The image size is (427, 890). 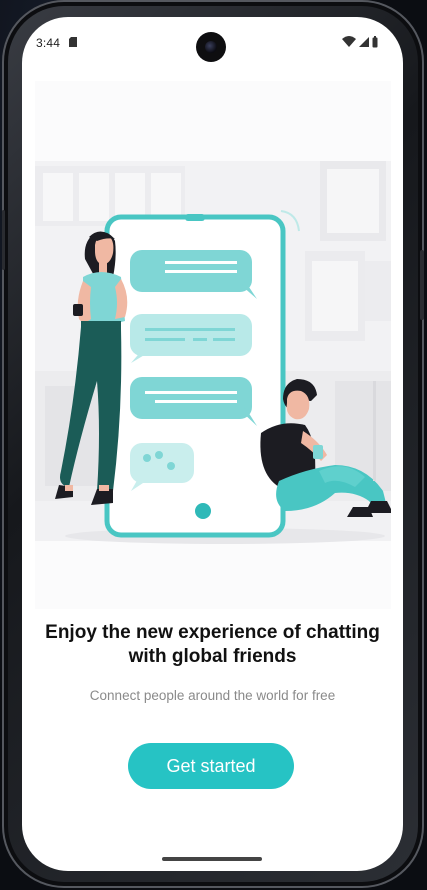 What do you see at coordinates (375, 42) in the screenshot?
I see `battery-icon` at bounding box center [375, 42].